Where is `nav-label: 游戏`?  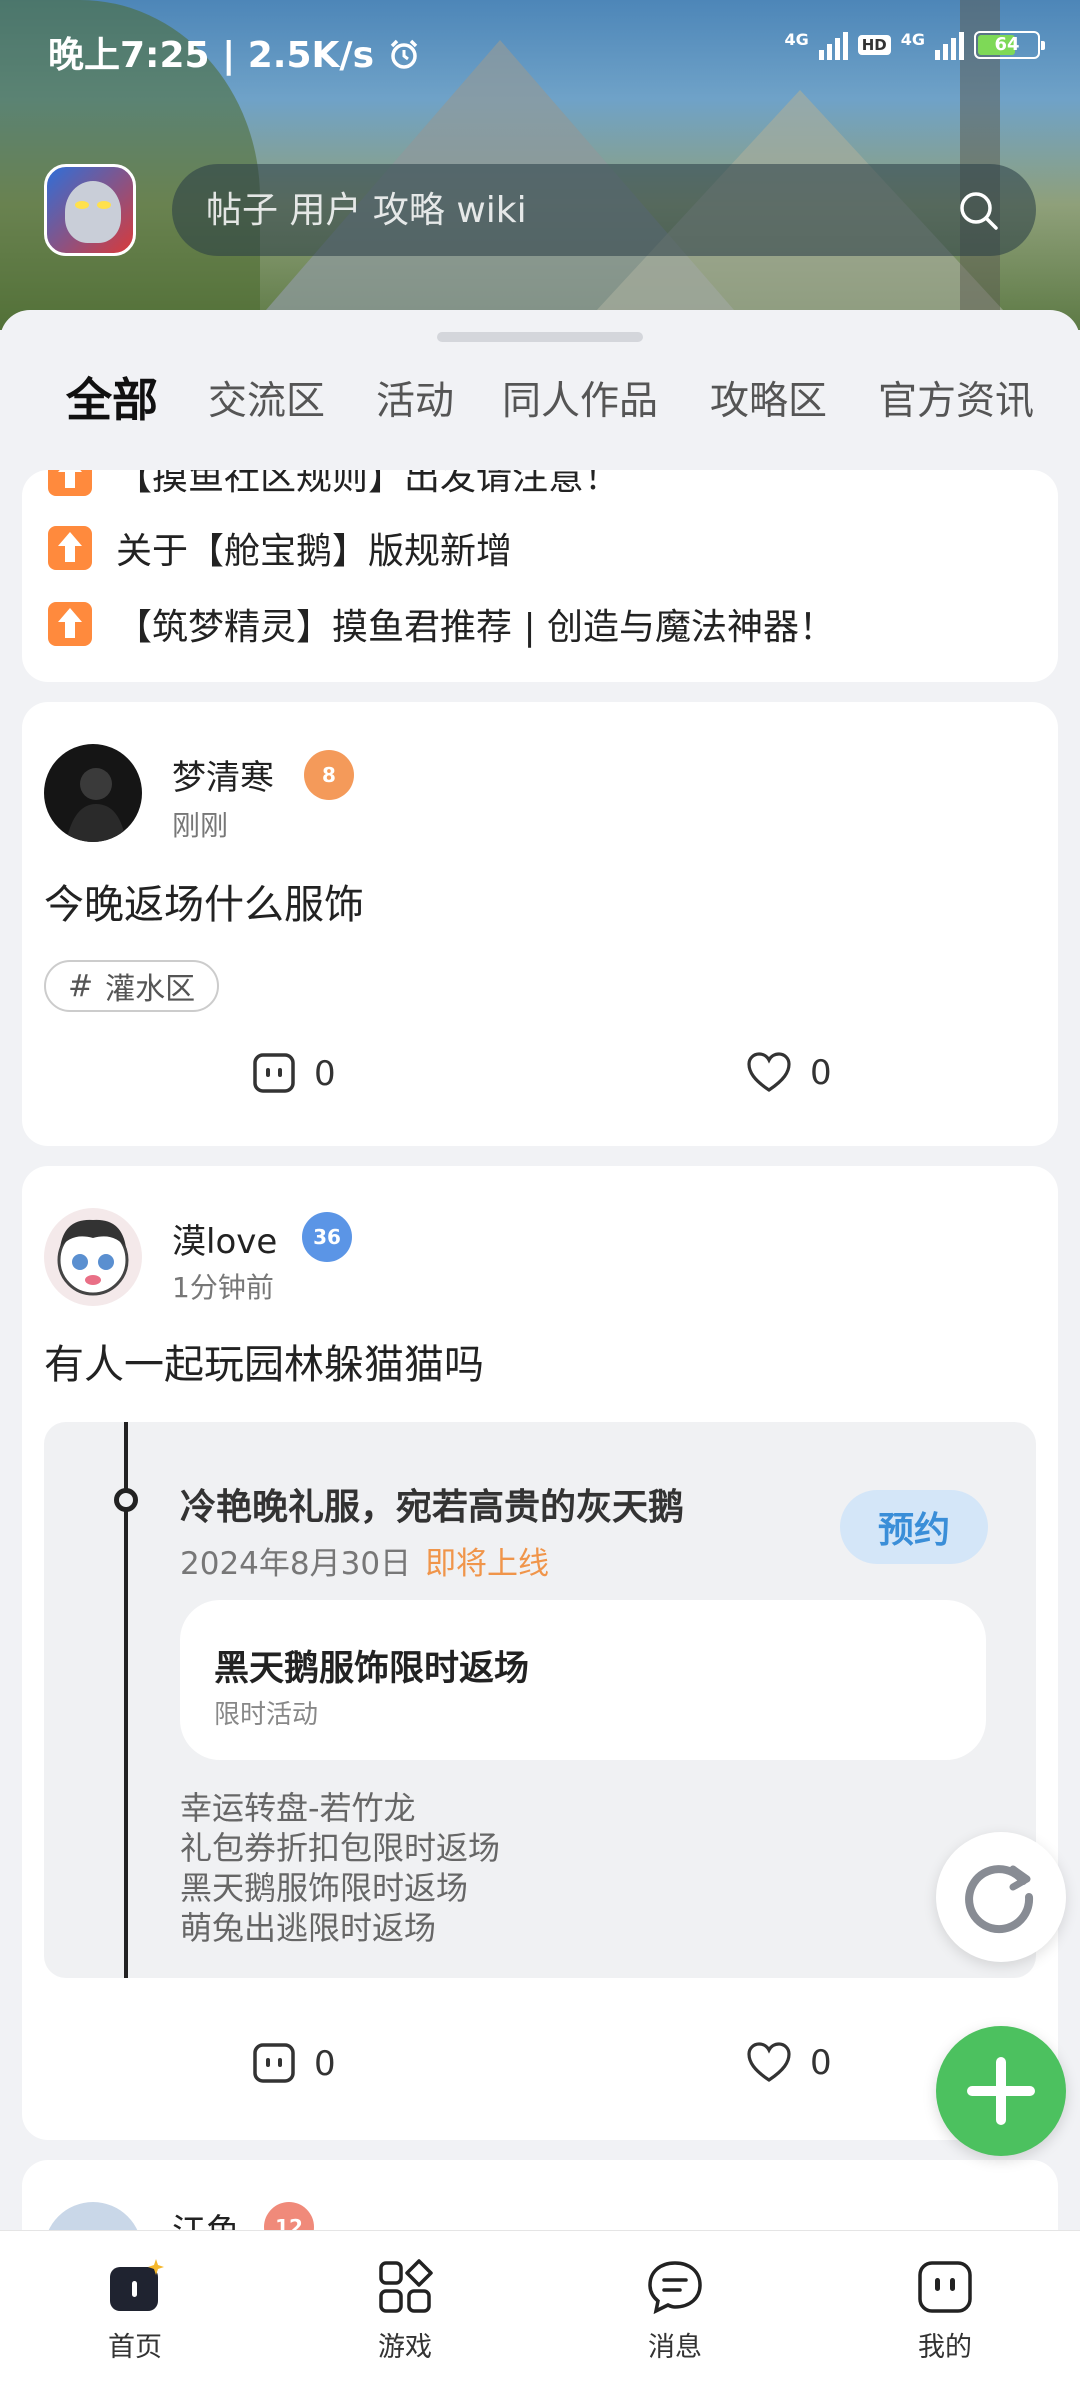
nav-label: 游戏 is located at coordinates (405, 2347).